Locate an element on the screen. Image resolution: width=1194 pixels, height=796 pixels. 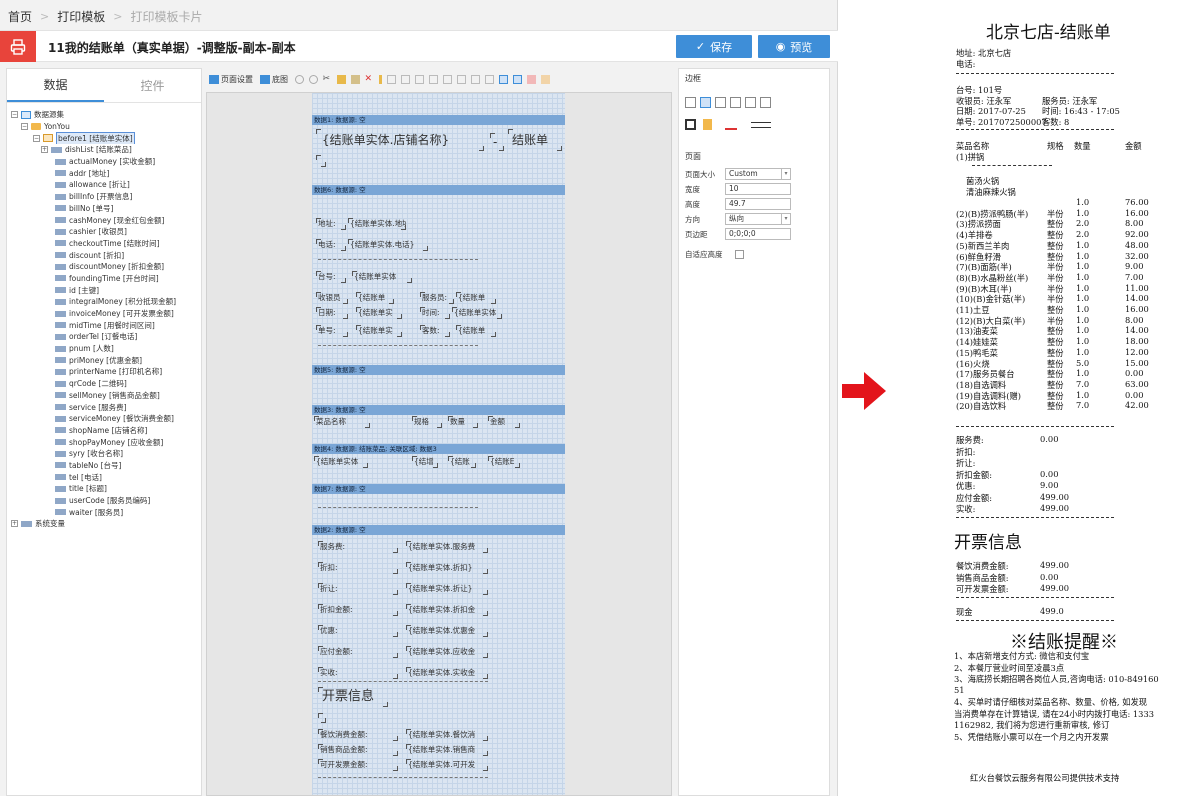
tree-node-field: title [标题] is located at coordinates (104, 489).